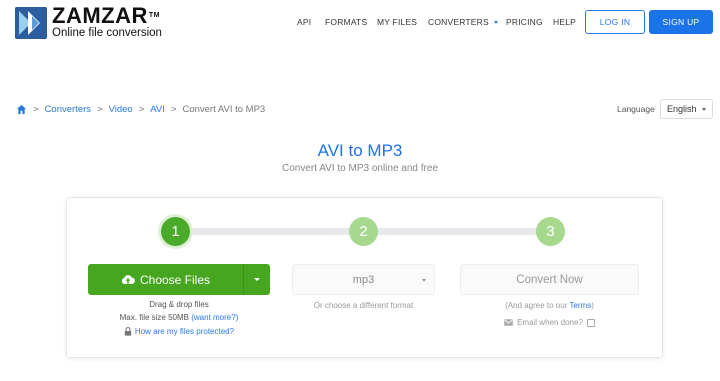 The height and width of the screenshot is (381, 720). I want to click on files-protected-link: How are my files protected?, so click(179, 331).